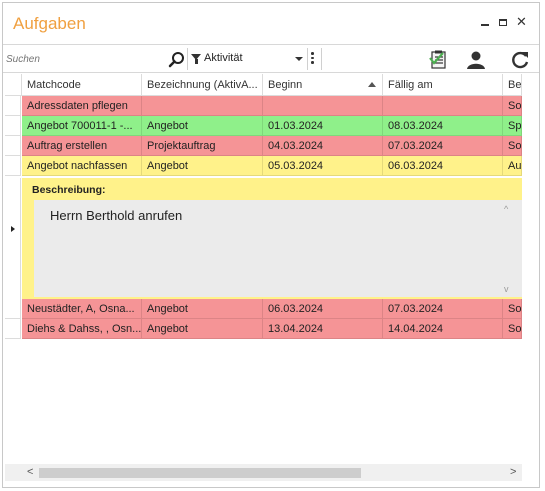  I want to click on maximize-icon, so click(503, 22).